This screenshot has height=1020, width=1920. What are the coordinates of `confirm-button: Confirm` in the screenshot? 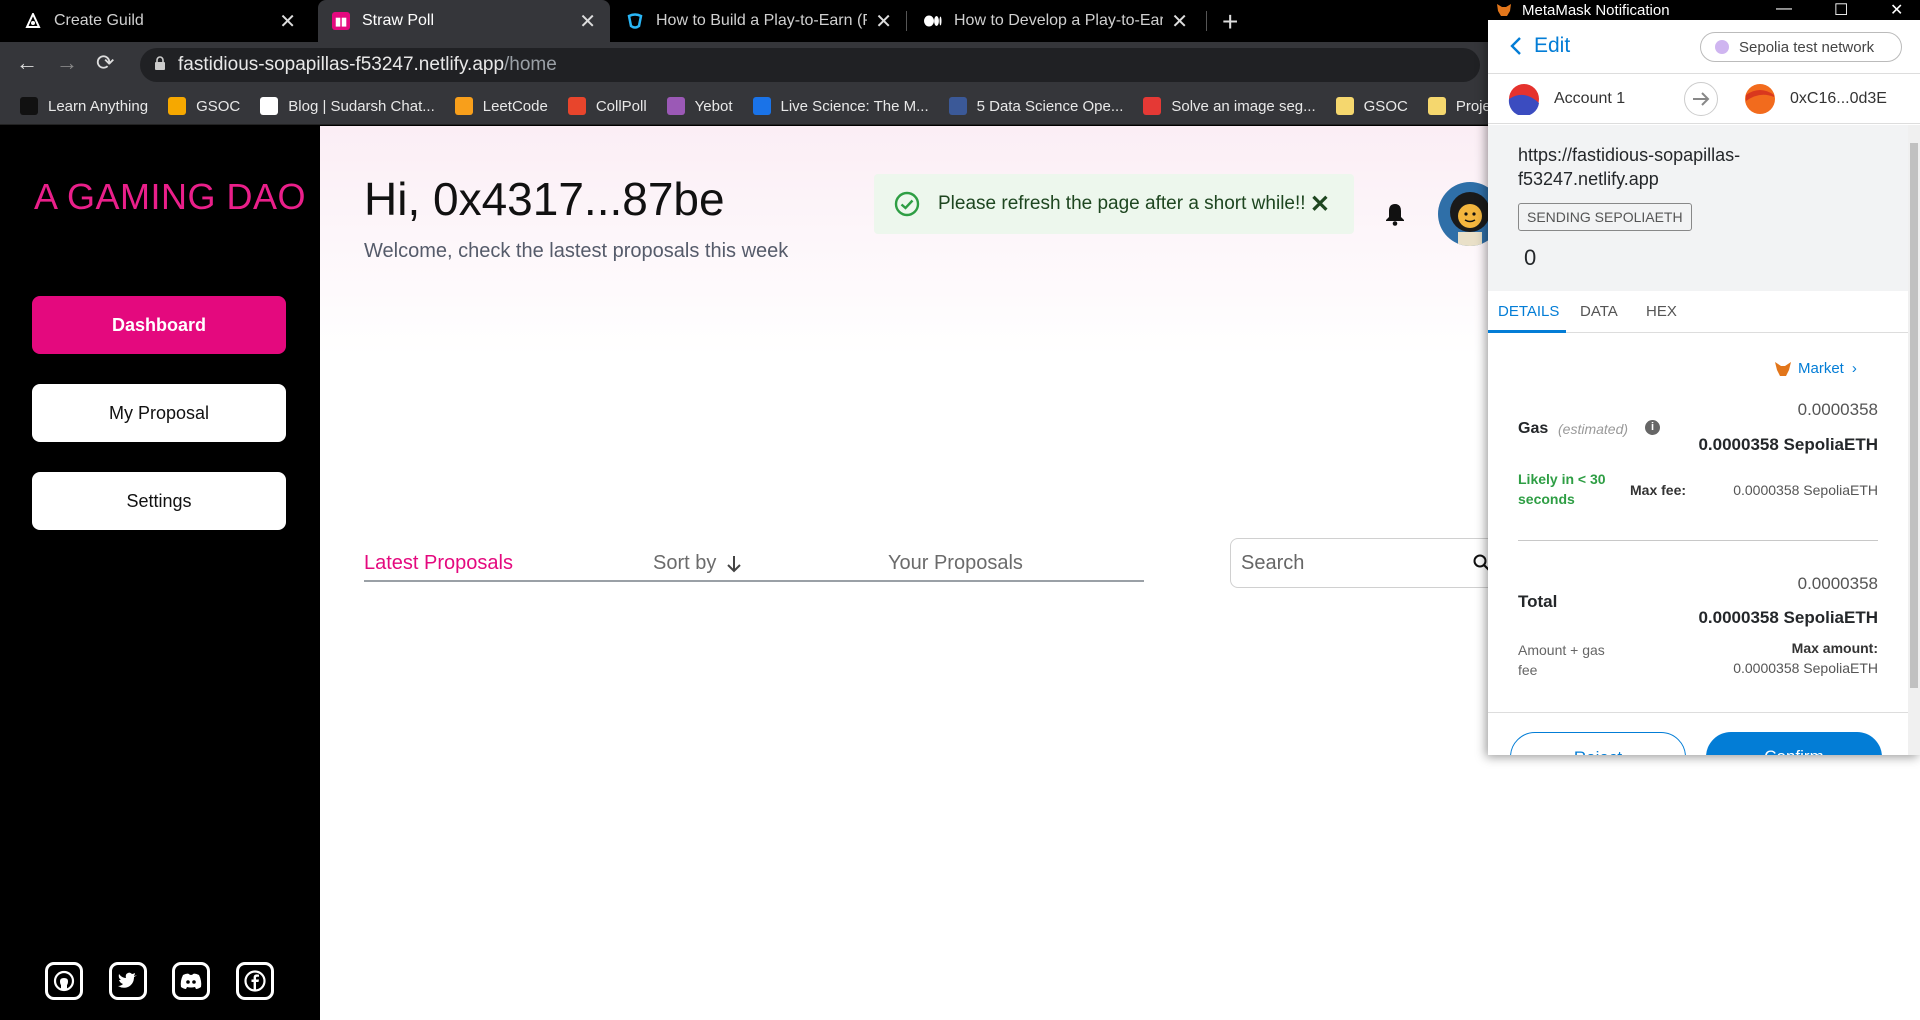 It's located at (1794, 743).